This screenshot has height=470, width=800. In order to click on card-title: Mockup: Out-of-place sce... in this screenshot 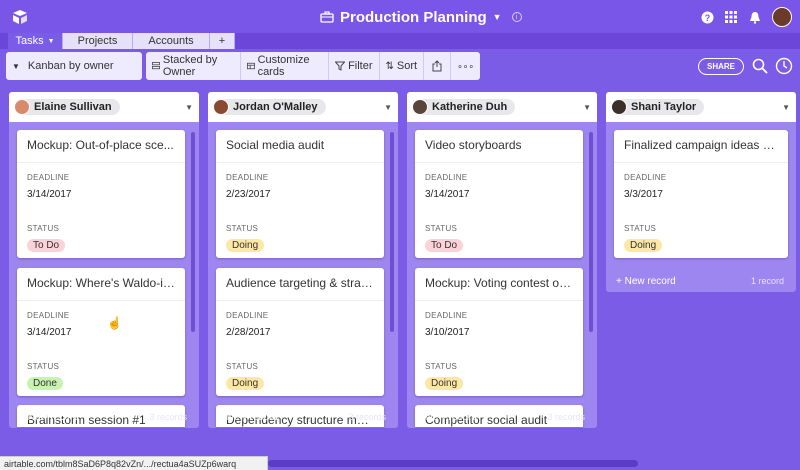, I will do `click(100, 145)`.